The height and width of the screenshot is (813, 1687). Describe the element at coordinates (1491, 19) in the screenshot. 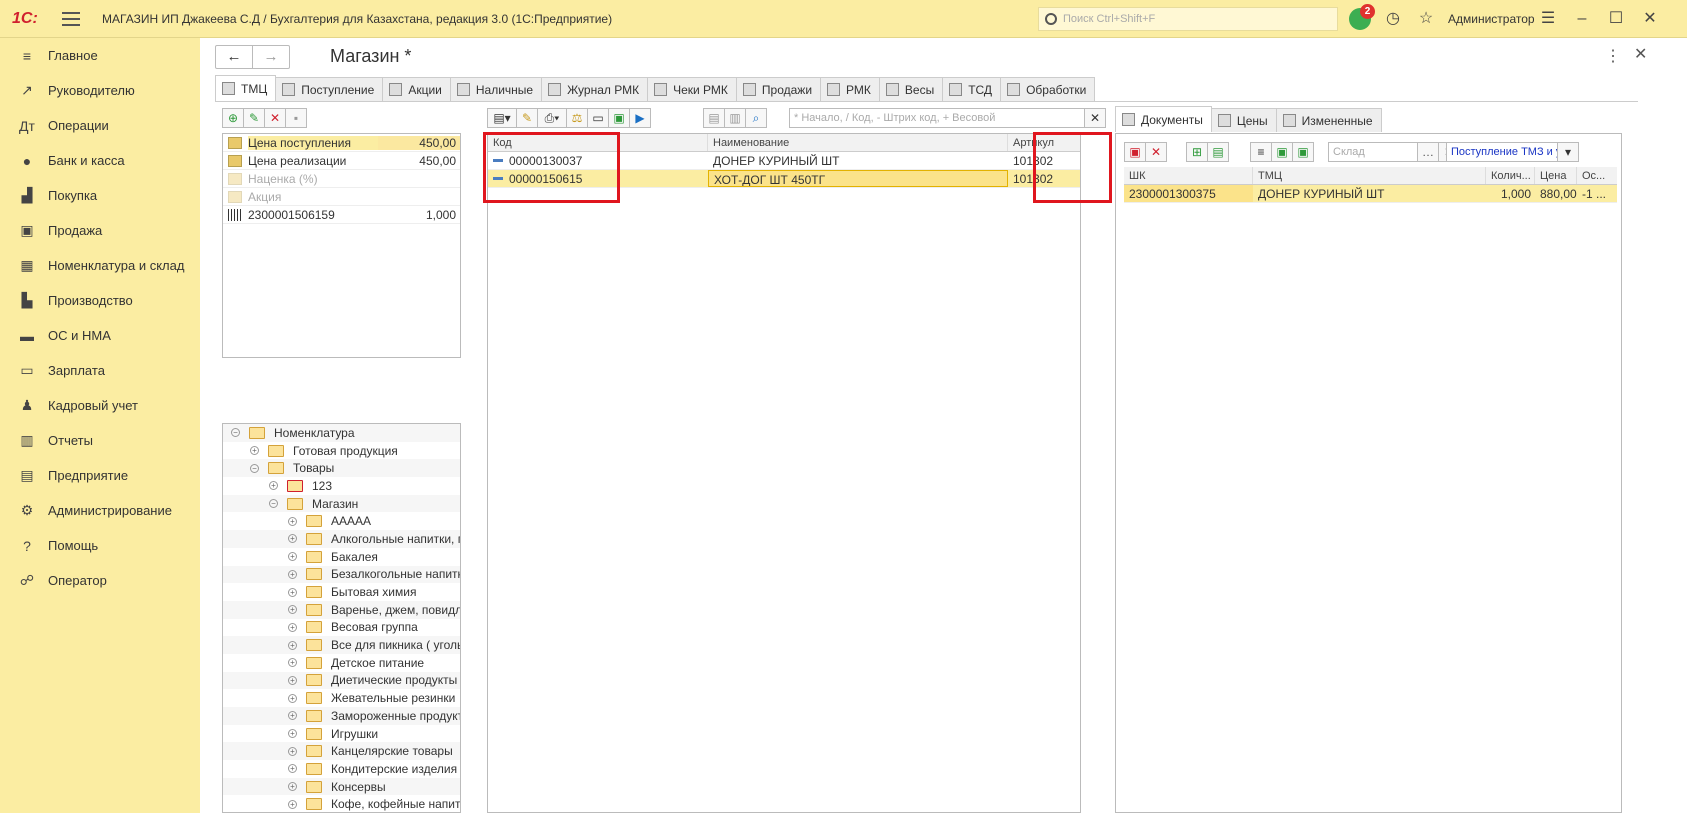

I see `current-user: Администратор` at that location.